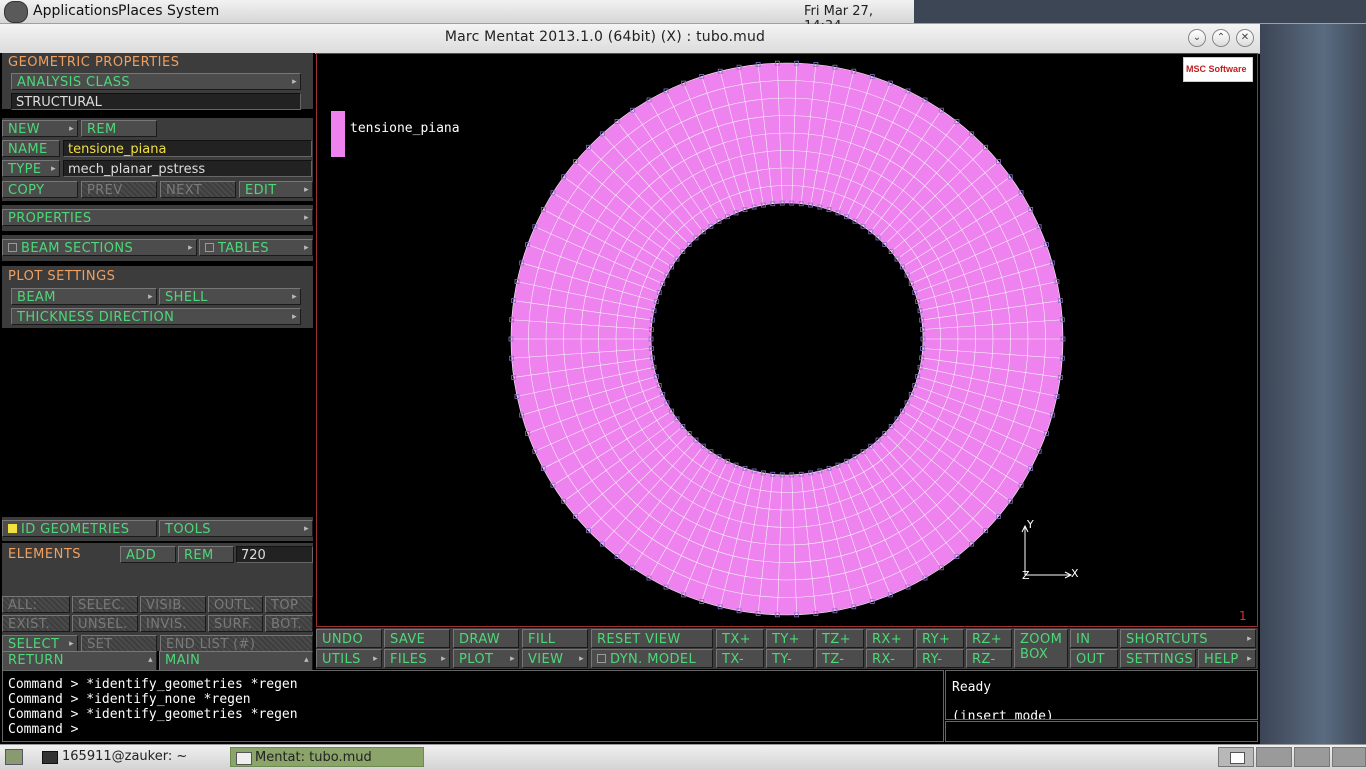 This screenshot has width=1366, height=769. Describe the element at coordinates (173, 604) in the screenshot. I see `visible-button: VISIB.` at that location.